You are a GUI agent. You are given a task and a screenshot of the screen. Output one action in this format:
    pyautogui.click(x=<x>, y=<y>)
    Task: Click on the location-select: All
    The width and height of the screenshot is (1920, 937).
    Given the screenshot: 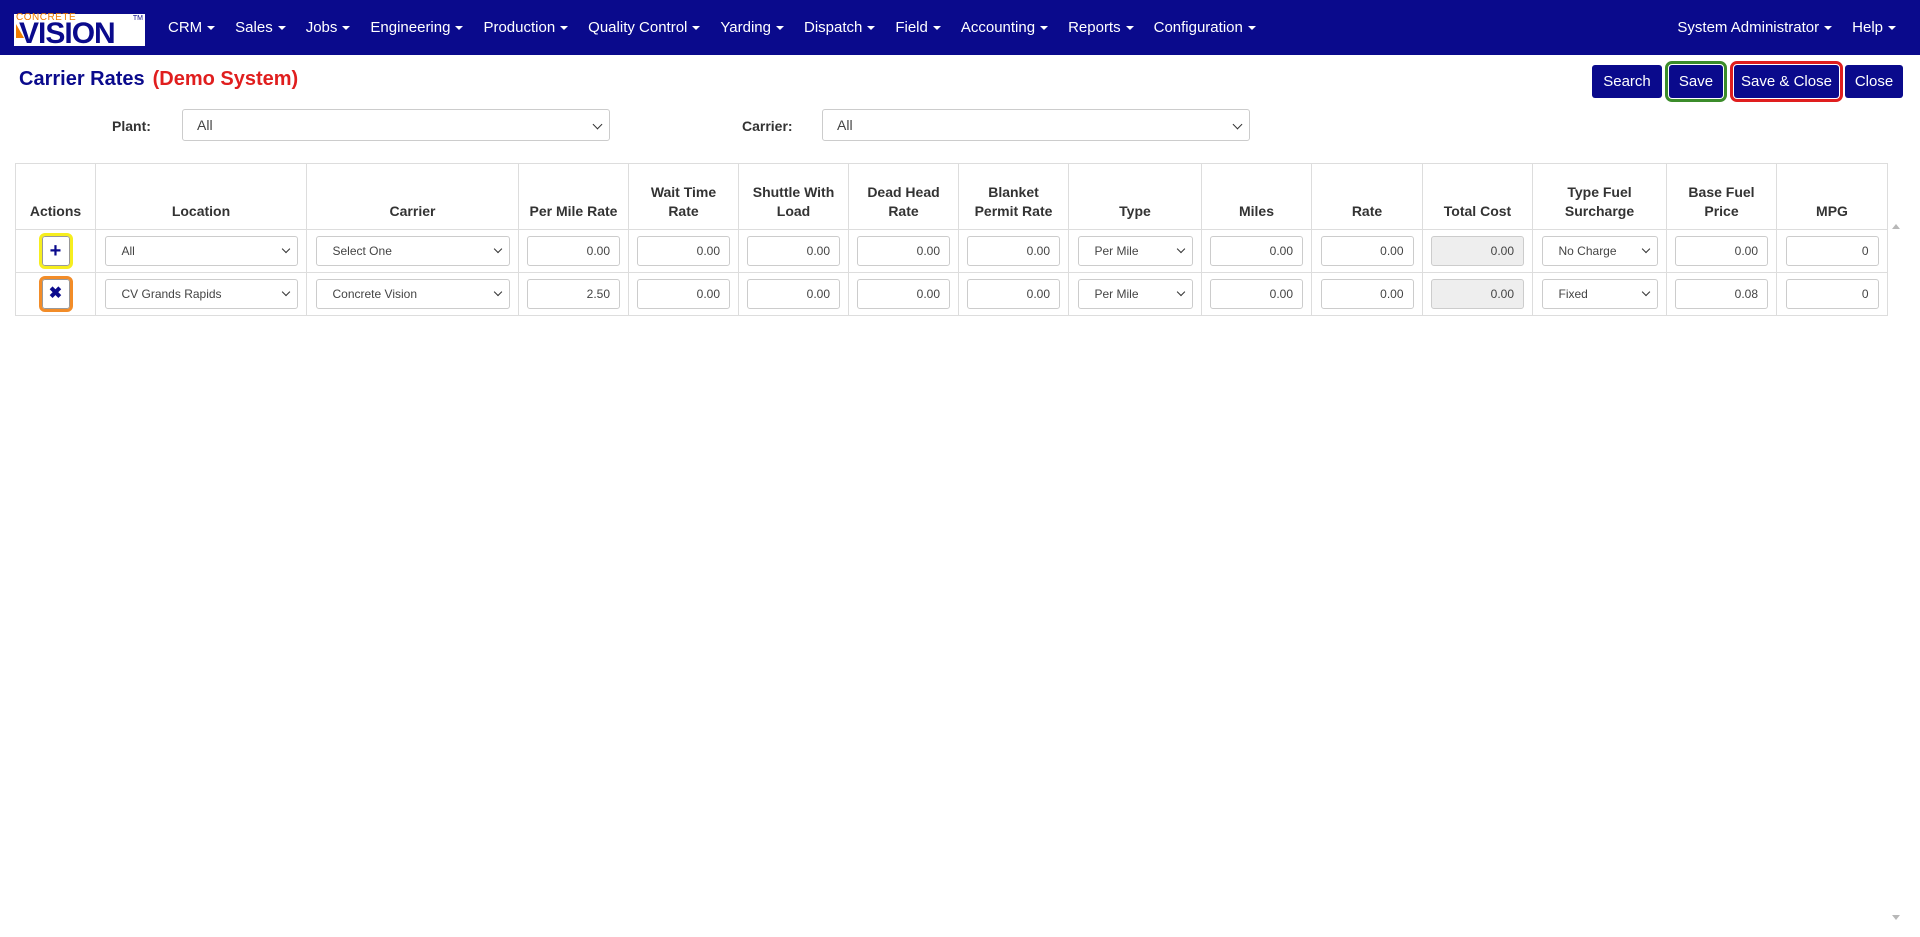 What is the action you would take?
    pyautogui.click(x=201, y=251)
    